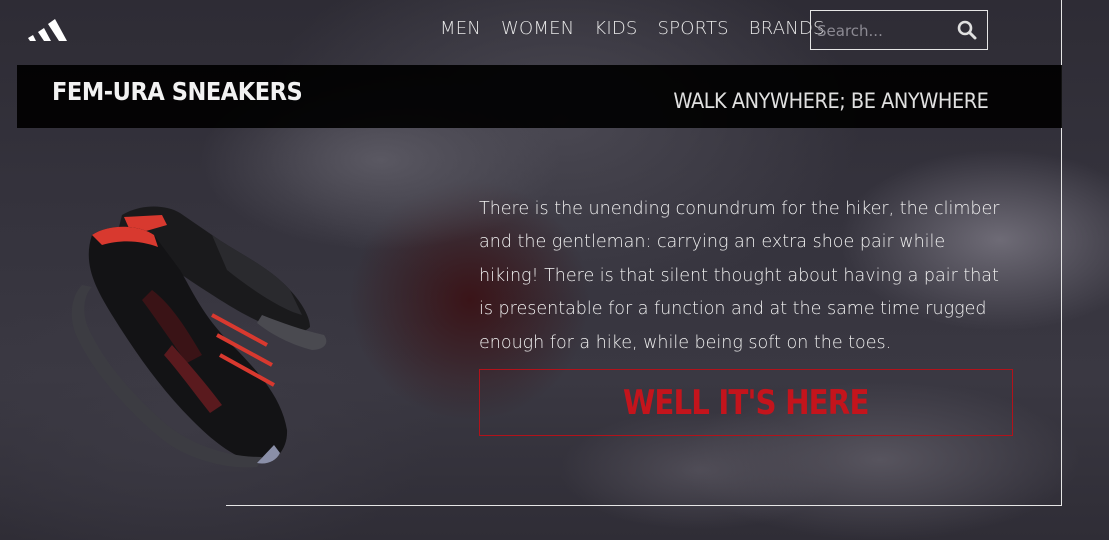 This screenshot has width=1109, height=540. What do you see at coordinates (50, 28) in the screenshot?
I see `brand-logo-icon` at bounding box center [50, 28].